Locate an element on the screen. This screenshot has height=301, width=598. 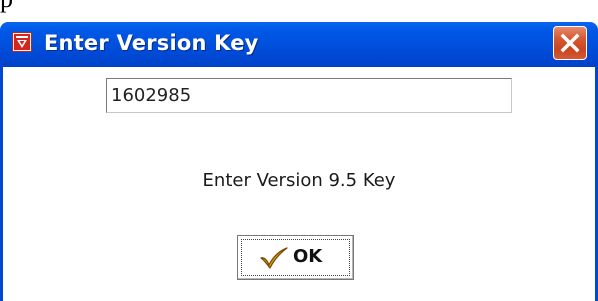
close-button is located at coordinates (570, 43).